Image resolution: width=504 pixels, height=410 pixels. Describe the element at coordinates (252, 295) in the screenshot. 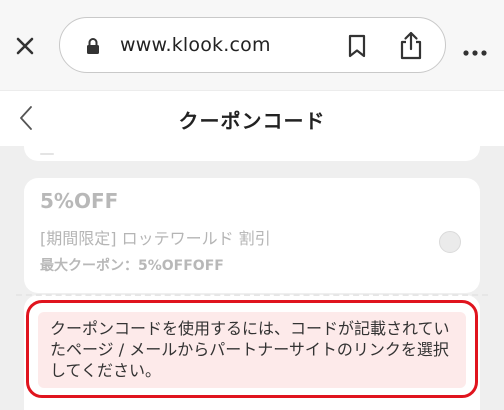

I see `dashed-divider` at that location.